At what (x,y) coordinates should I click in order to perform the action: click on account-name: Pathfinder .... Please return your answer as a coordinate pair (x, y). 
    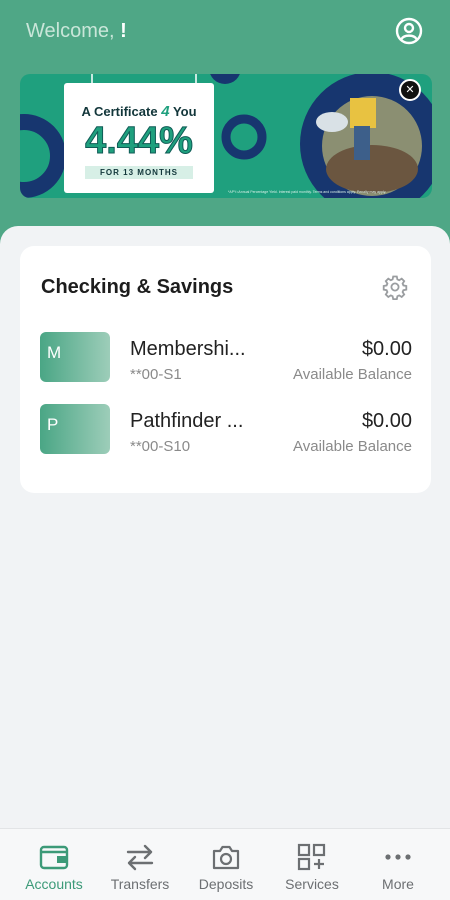
    Looking at the image, I should click on (187, 421).